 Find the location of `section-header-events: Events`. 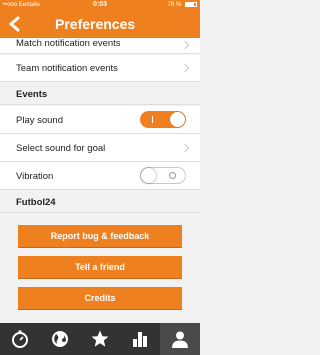

section-header-events: Events is located at coordinates (100, 94).